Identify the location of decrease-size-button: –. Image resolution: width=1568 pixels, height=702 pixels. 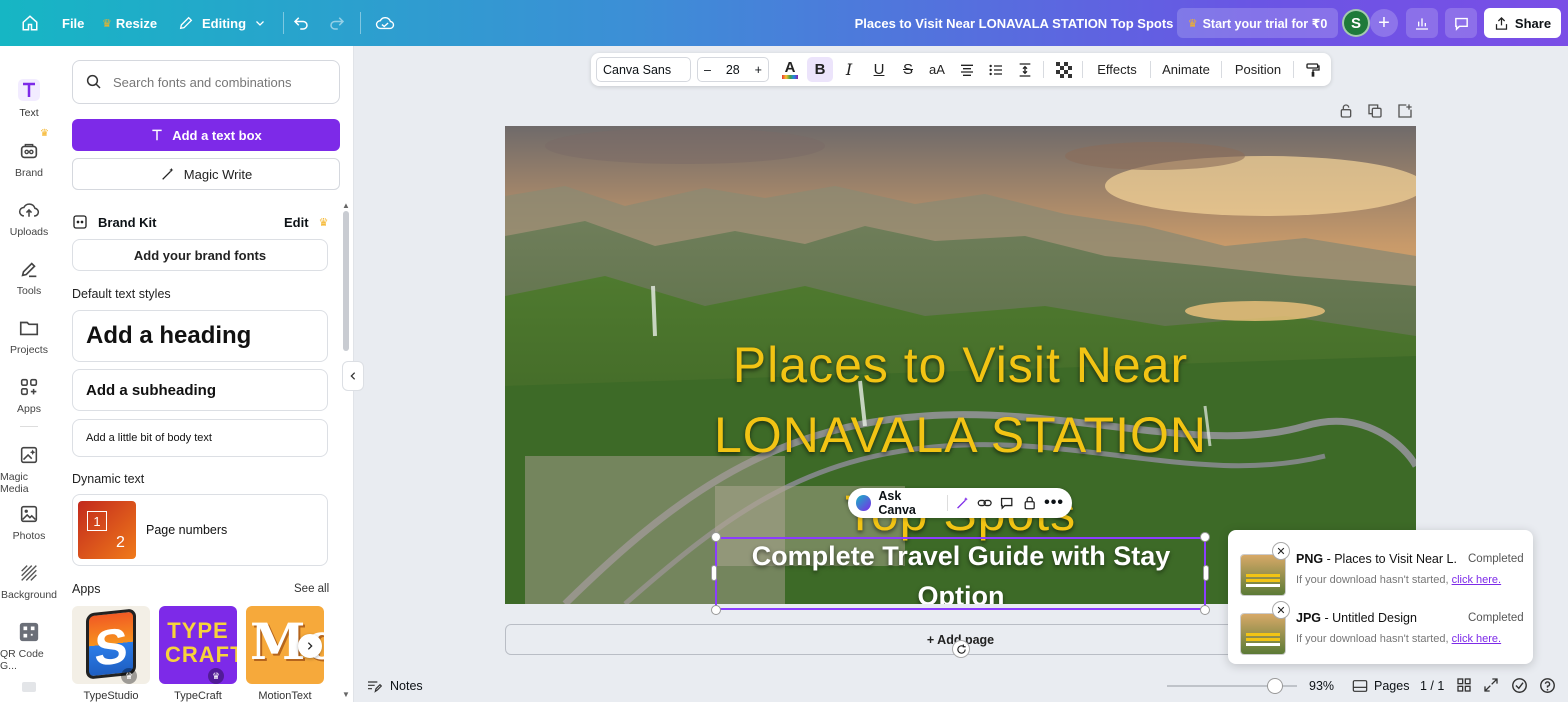
(707, 70).